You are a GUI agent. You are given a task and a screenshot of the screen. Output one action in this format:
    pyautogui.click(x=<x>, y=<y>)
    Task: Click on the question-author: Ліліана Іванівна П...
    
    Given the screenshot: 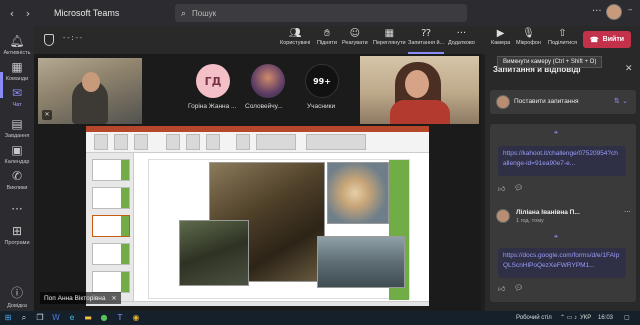 What is the action you would take?
    pyautogui.click(x=548, y=212)
    